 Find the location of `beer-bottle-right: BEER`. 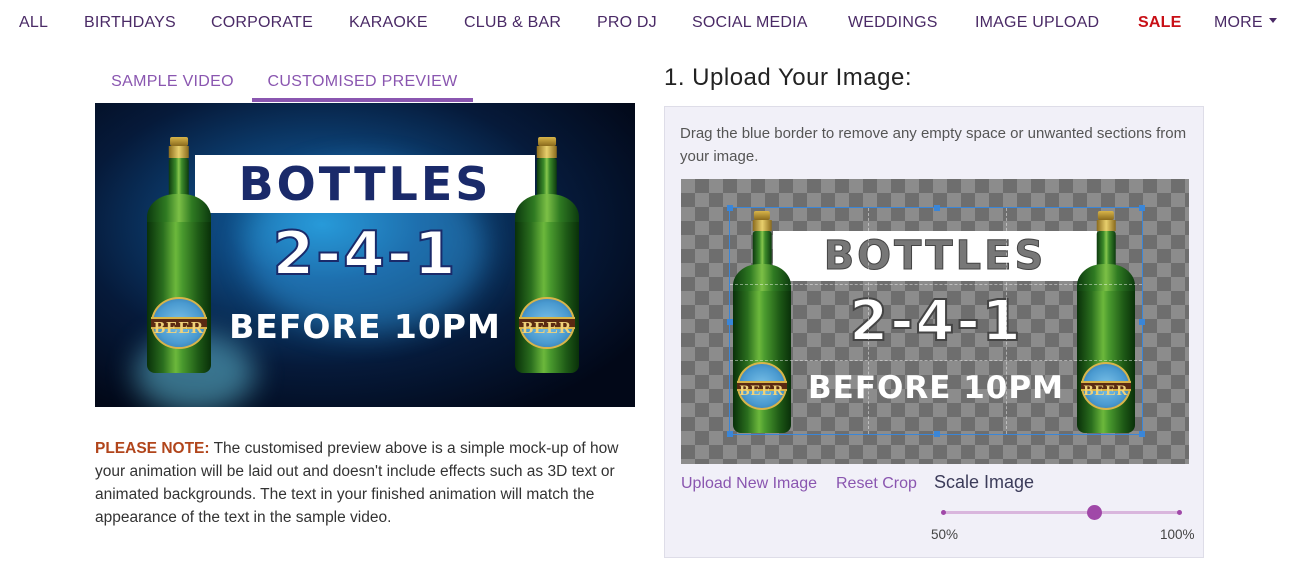

beer-bottle-right: BEER is located at coordinates (547, 255).